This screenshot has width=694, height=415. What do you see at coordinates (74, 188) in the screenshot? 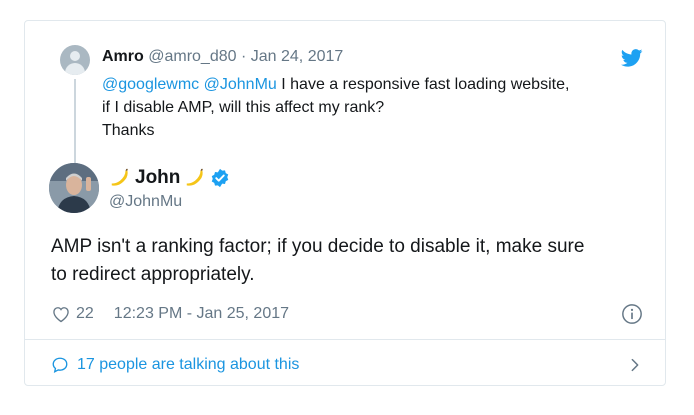
I see `john-avatar` at bounding box center [74, 188].